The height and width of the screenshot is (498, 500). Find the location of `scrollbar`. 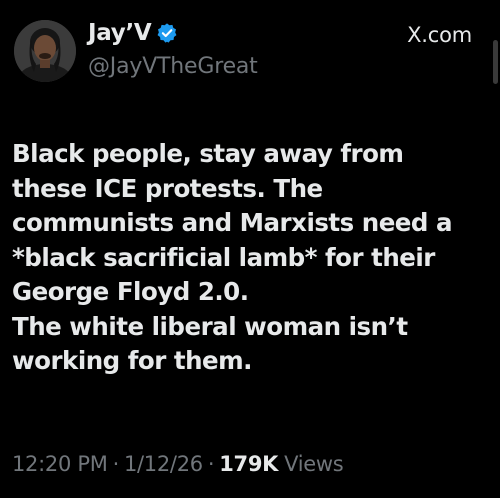

scrollbar is located at coordinates (495, 62).